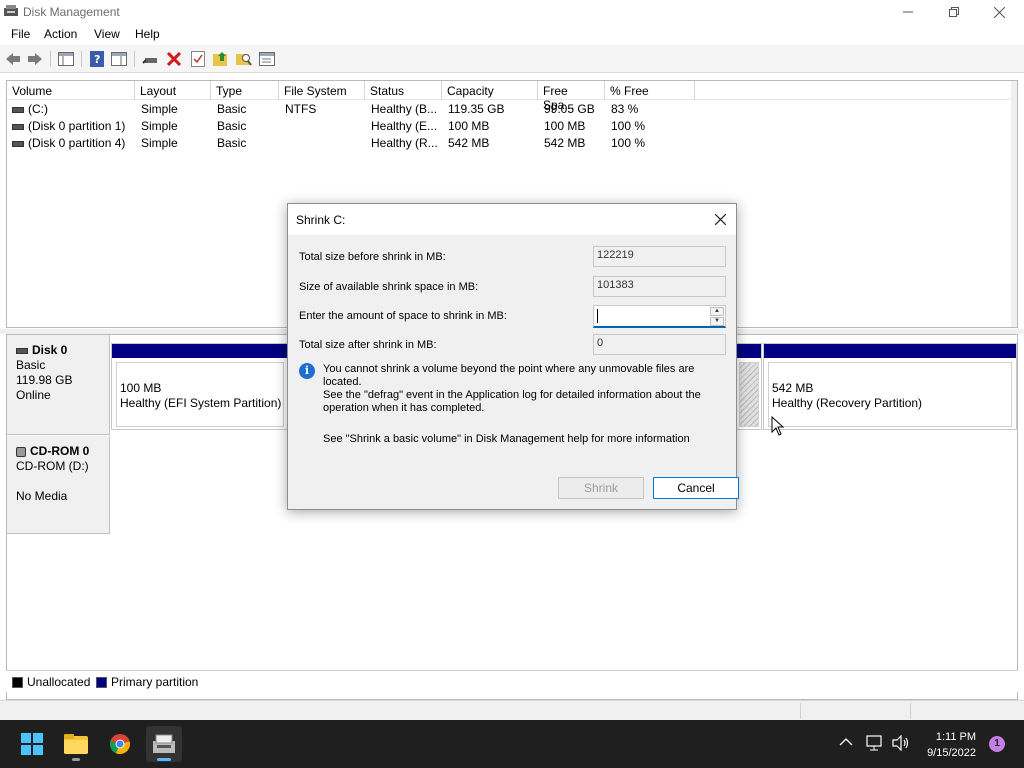 Image resolution: width=1024 pixels, height=768 pixels. What do you see at coordinates (403, 90) in the screenshot?
I see `col-header-status: Status` at bounding box center [403, 90].